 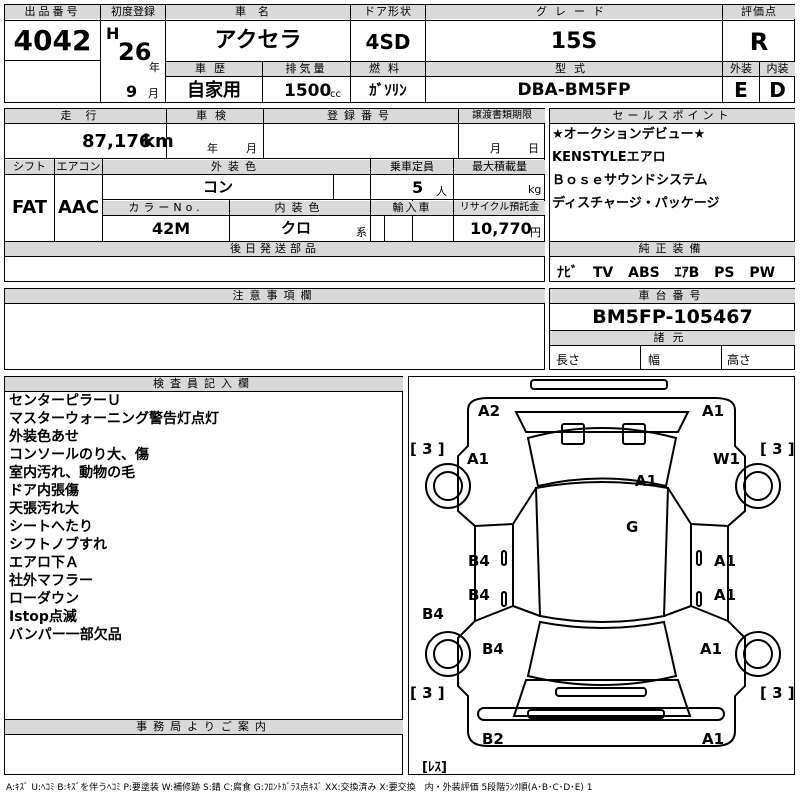 I want to click on header-dimensions: 諸元, so click(x=672, y=338).